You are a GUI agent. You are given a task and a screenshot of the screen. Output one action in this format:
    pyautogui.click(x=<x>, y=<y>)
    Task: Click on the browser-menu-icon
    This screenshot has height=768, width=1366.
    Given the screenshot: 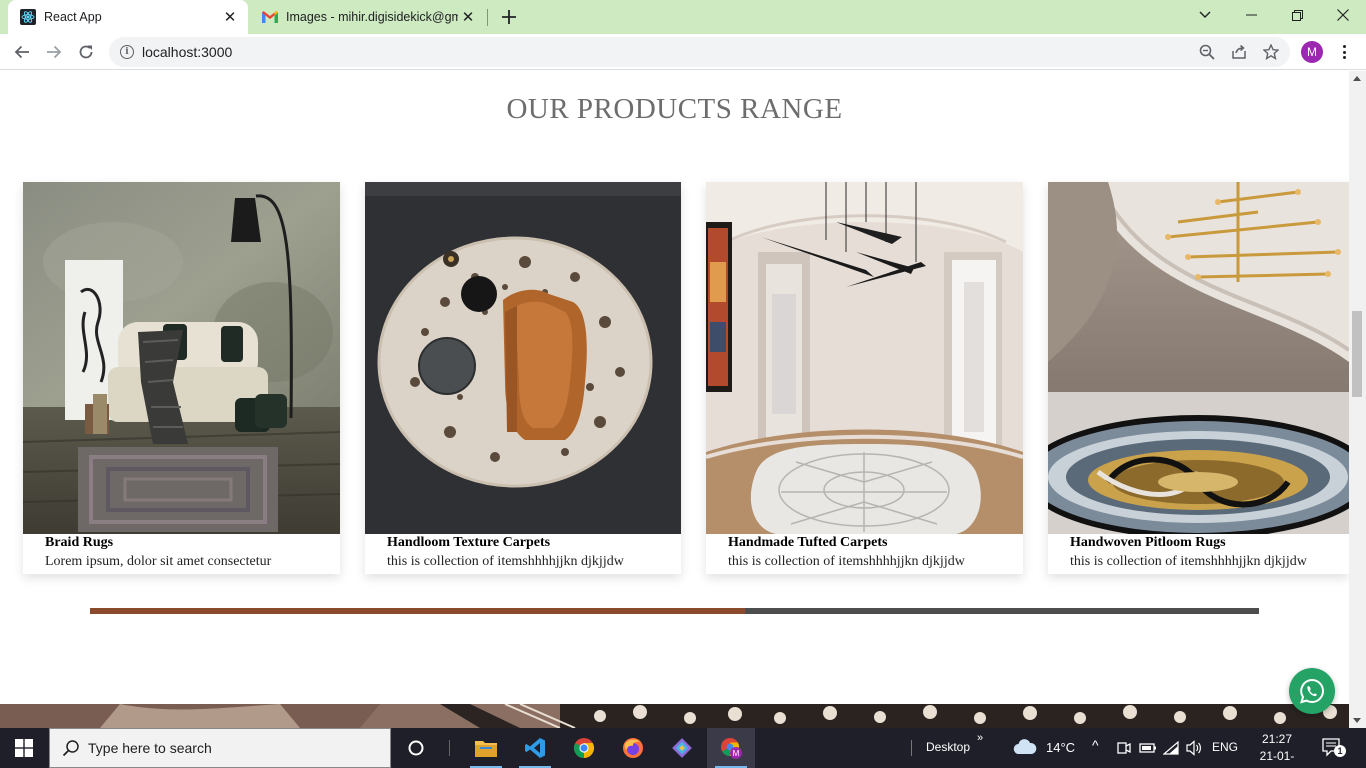 What is the action you would take?
    pyautogui.click(x=1344, y=52)
    